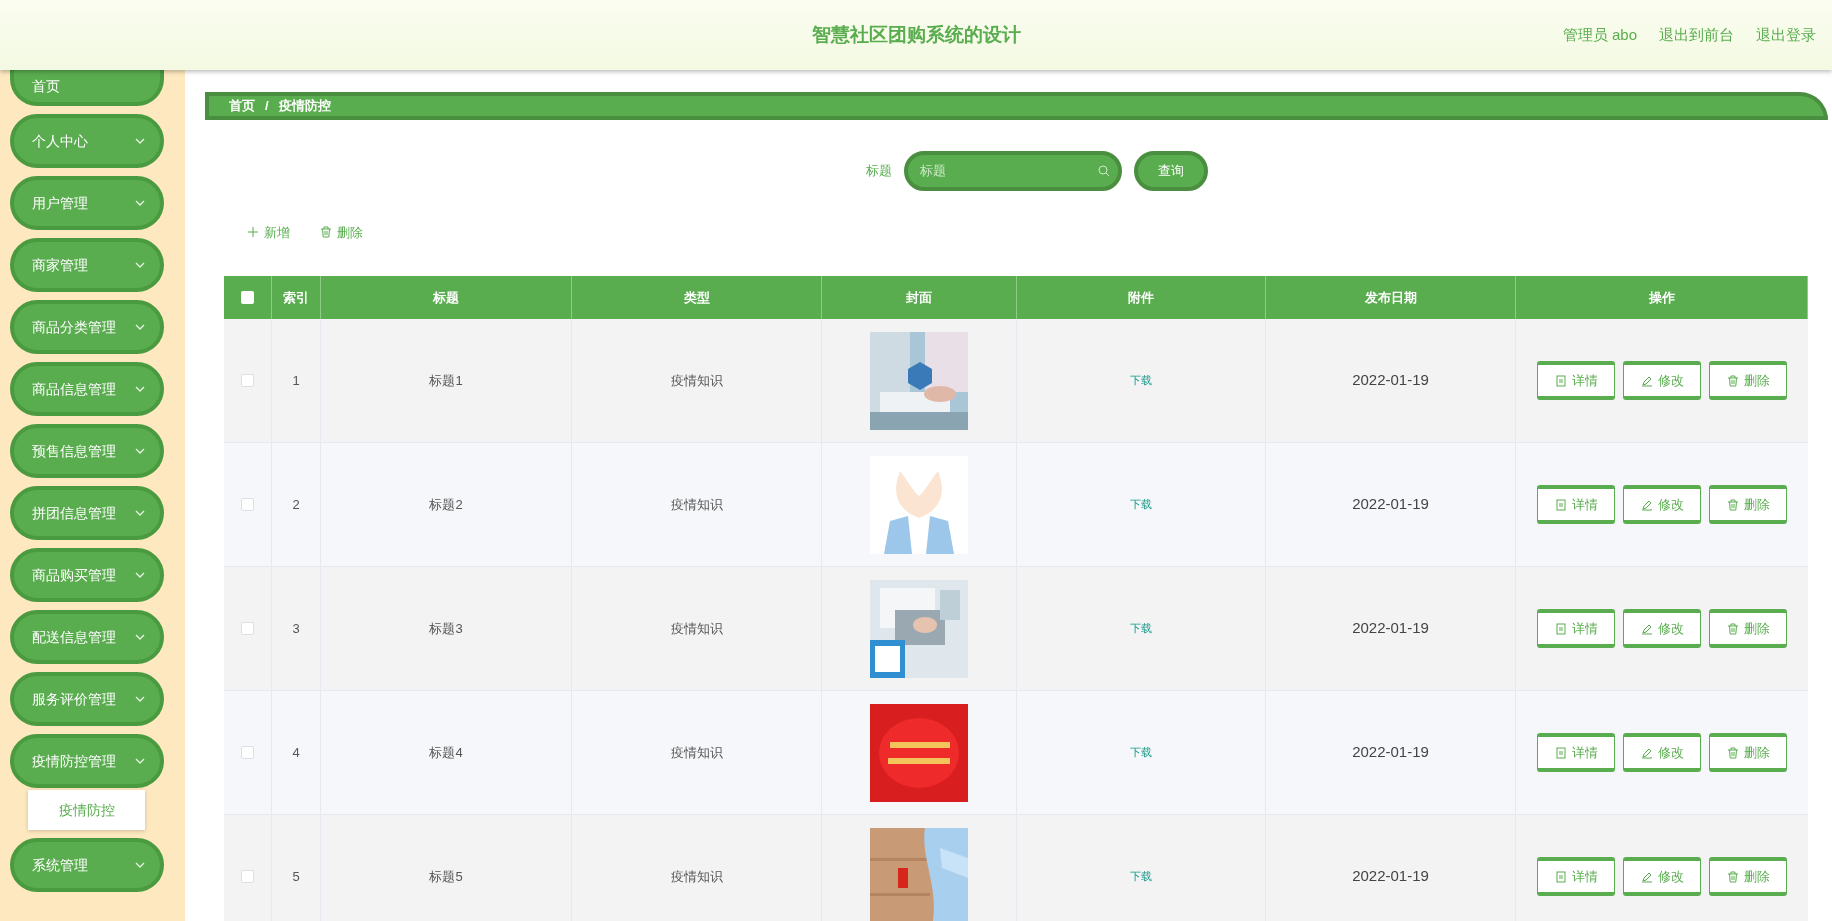  What do you see at coordinates (1599, 35) in the screenshot?
I see `header-link: 管理员 abo` at bounding box center [1599, 35].